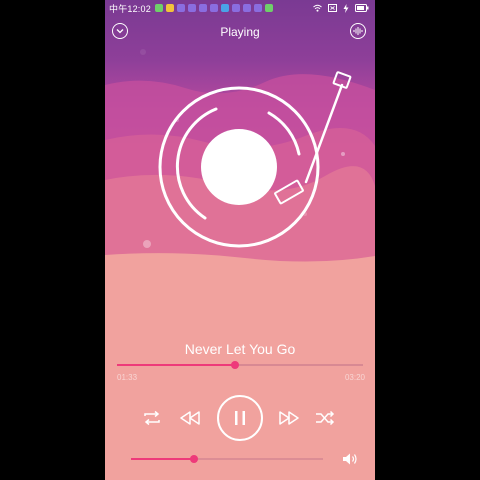  I want to click on shuffle-button, so click(325, 418).